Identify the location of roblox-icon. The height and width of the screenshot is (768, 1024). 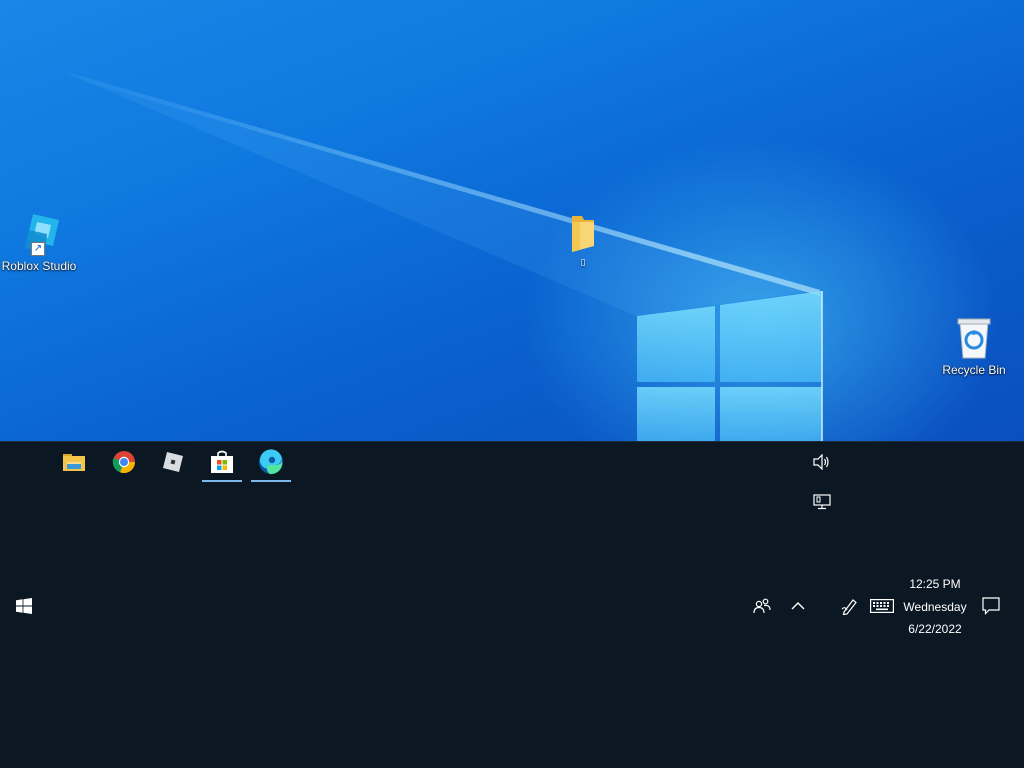
(173, 462).